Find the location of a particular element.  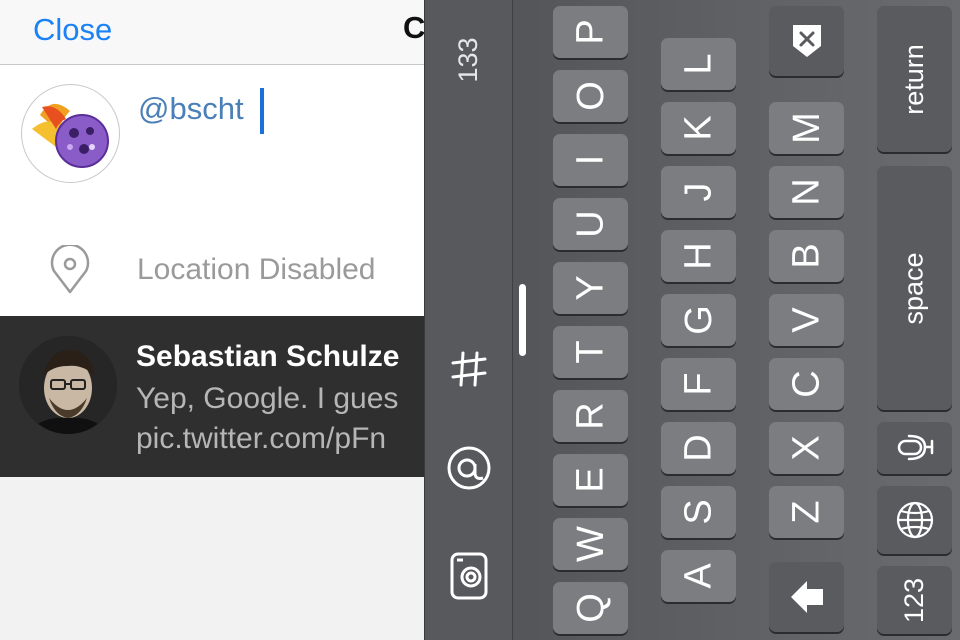

key-z: Z is located at coordinates (806, 512).